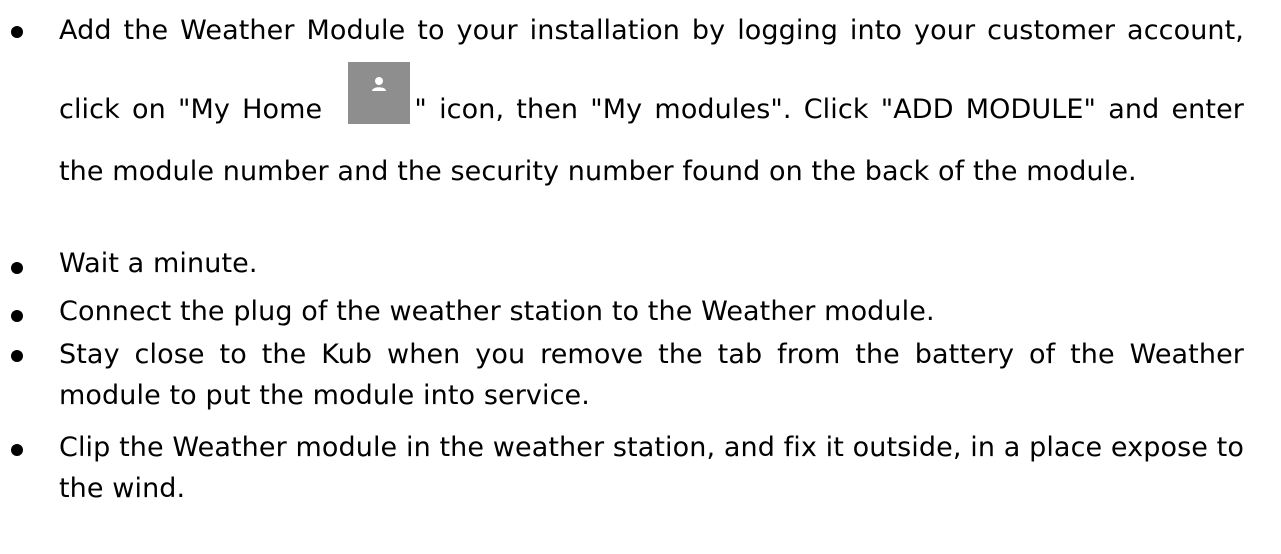 Image resolution: width=1281 pixels, height=554 pixels. Describe the element at coordinates (379, 93) in the screenshot. I see `user-profile-icon` at that location.